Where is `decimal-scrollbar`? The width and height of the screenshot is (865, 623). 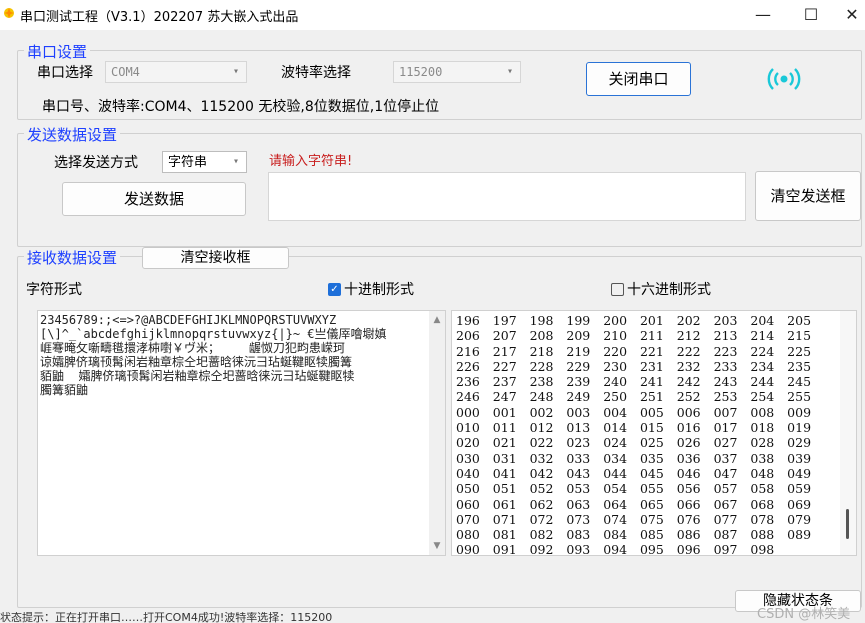 decimal-scrollbar is located at coordinates (848, 433).